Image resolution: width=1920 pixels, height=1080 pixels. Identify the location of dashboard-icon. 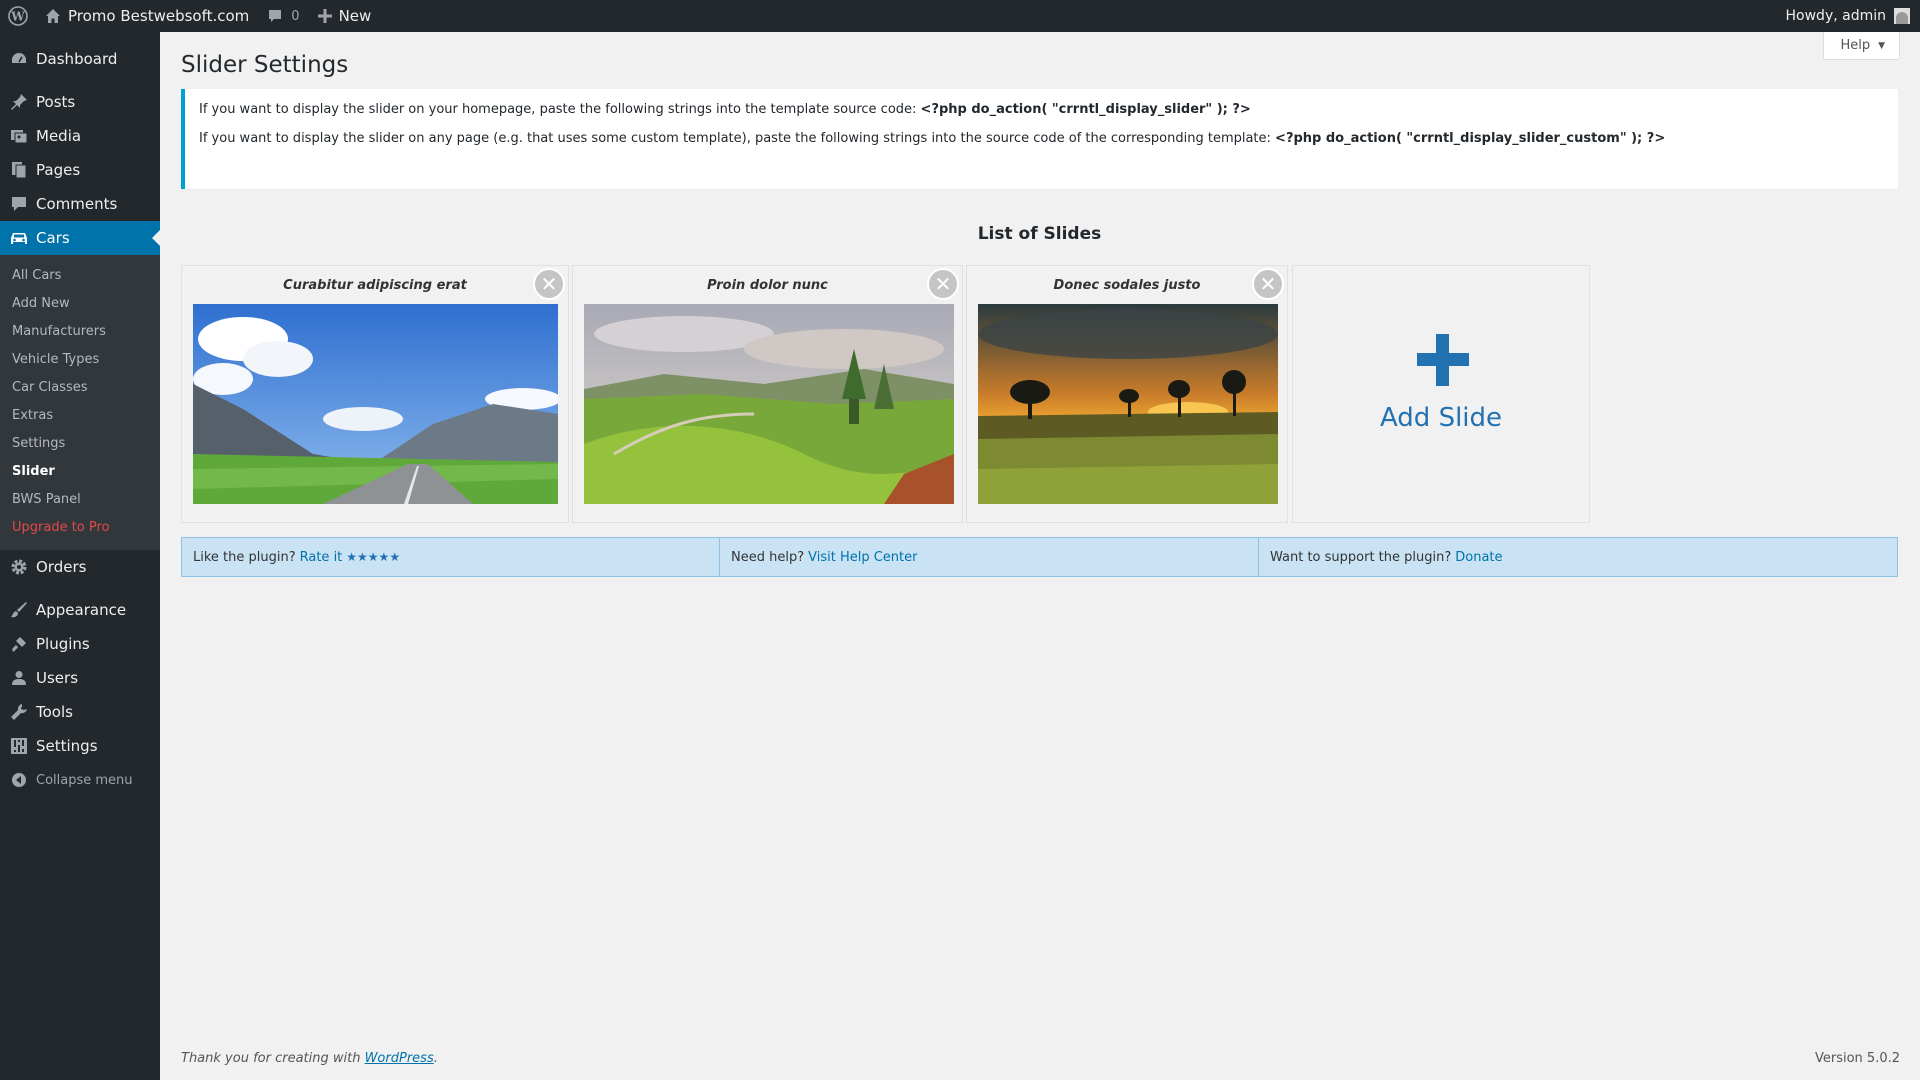
(19, 59).